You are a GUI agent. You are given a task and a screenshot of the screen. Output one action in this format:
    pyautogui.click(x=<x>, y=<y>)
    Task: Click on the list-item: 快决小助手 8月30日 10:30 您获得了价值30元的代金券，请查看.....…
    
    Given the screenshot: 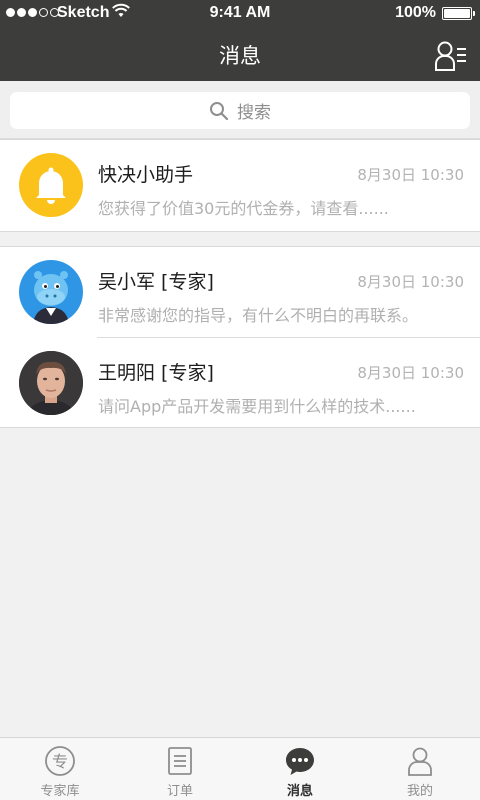 What is the action you would take?
    pyautogui.click(x=240, y=185)
    